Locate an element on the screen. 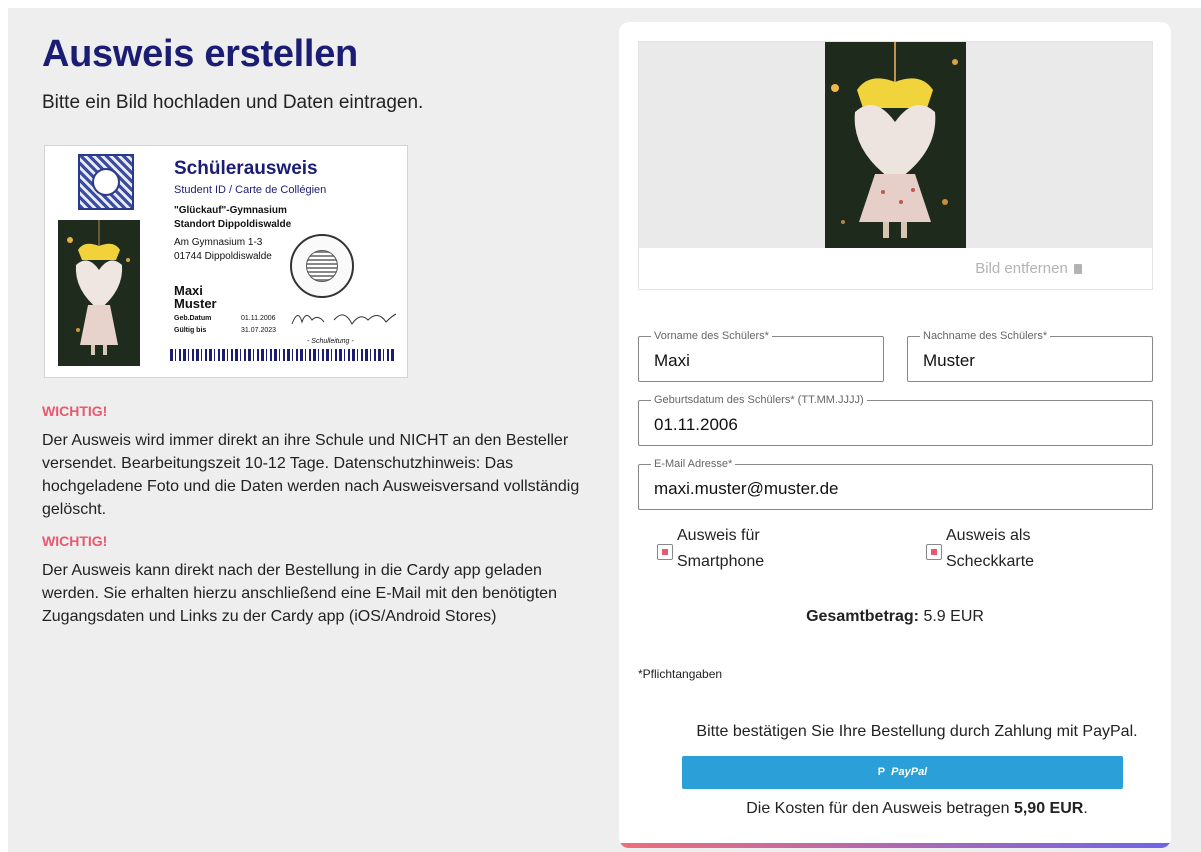 The height and width of the screenshot is (852, 1201). image-upload-box: Bild entfernen is located at coordinates (895, 165).